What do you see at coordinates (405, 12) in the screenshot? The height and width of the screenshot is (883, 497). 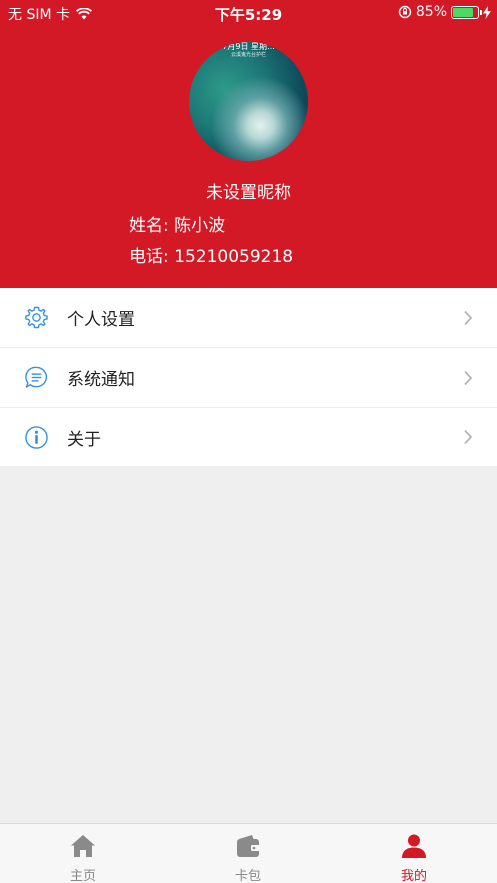 I see `rotation-lock-icon` at bounding box center [405, 12].